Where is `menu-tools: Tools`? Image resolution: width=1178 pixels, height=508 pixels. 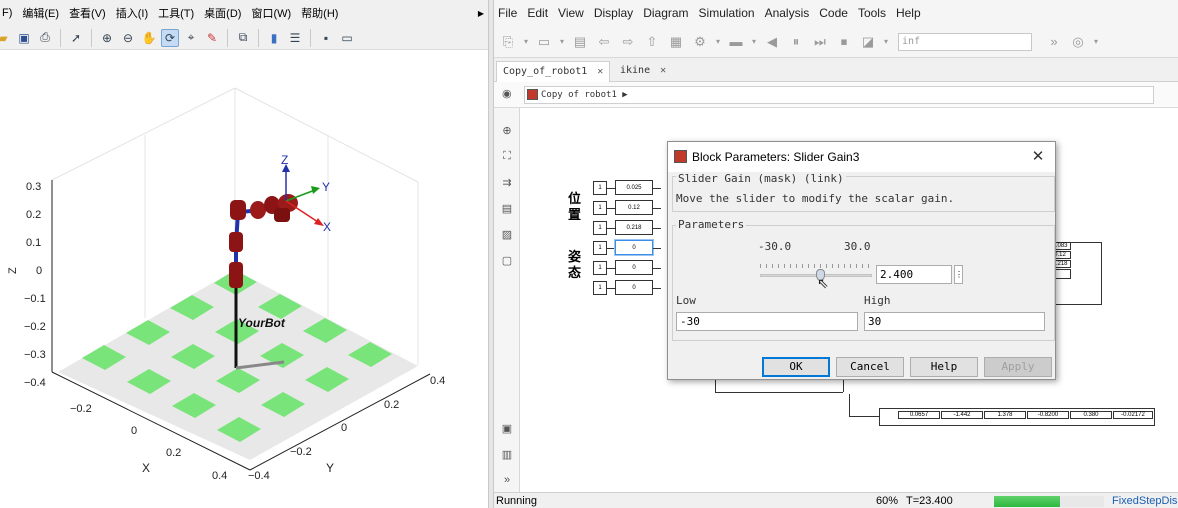 menu-tools: Tools is located at coordinates (872, 13).